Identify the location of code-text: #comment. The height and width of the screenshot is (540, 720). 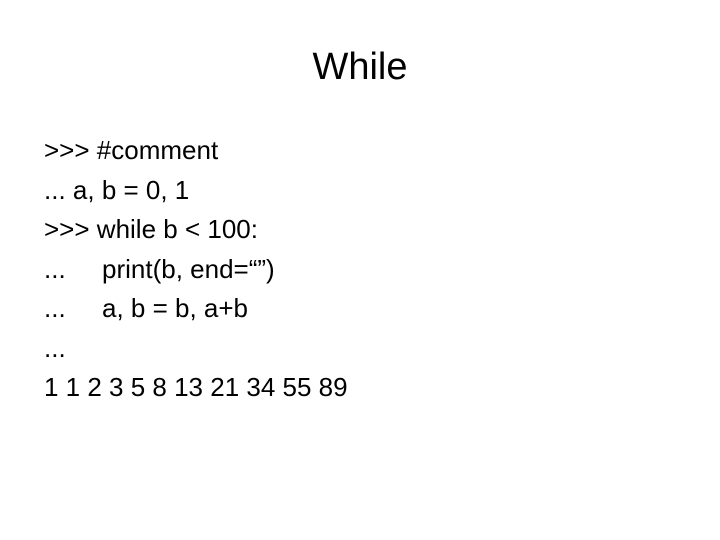
(157, 150).